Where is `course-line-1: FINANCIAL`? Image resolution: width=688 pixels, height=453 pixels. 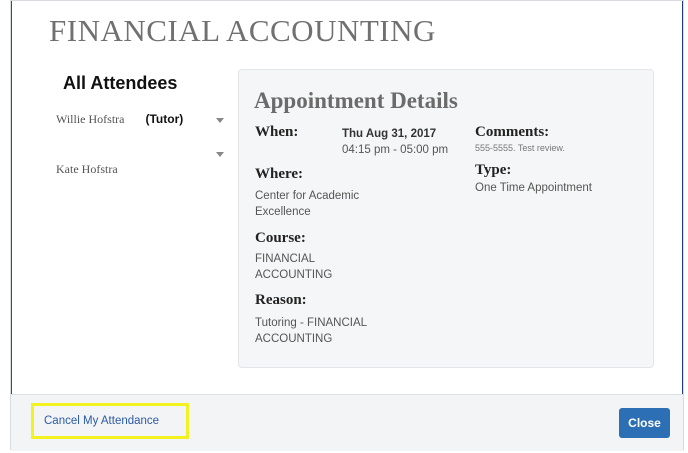
course-line-1: FINANCIAL is located at coordinates (285, 259).